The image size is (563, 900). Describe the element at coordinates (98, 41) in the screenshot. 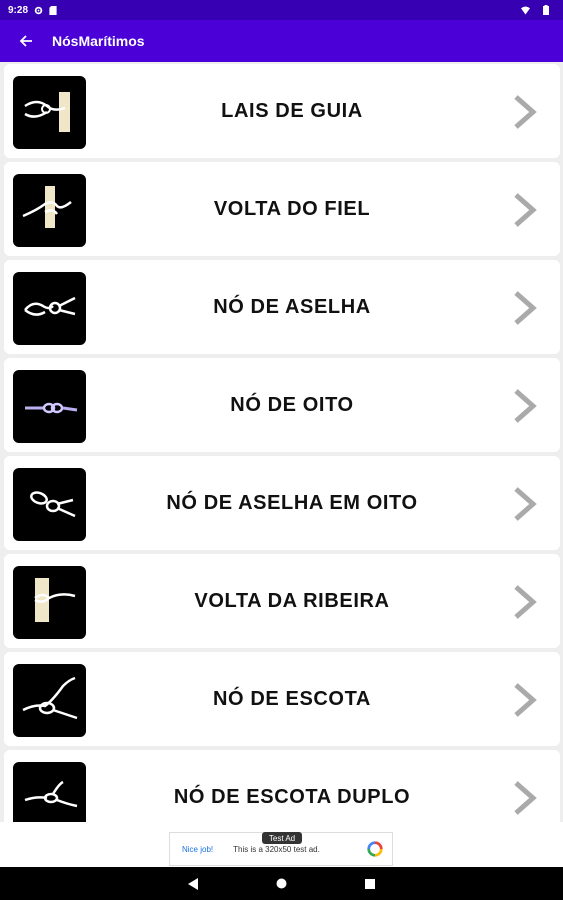

I see `page-title: NósMarítimos` at that location.